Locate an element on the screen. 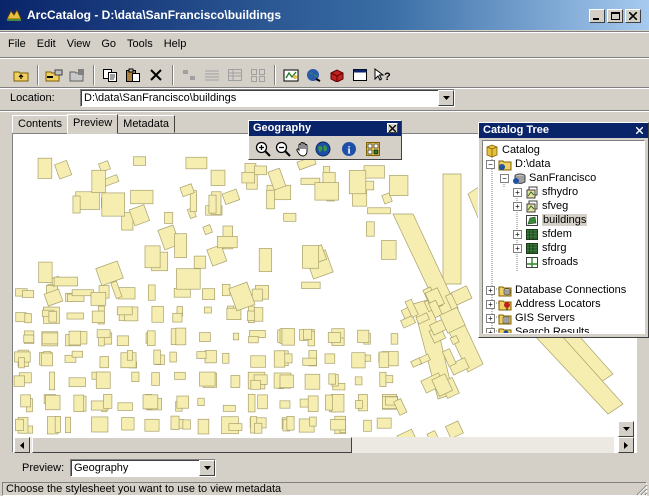  maximize-button is located at coordinates (615, 16).